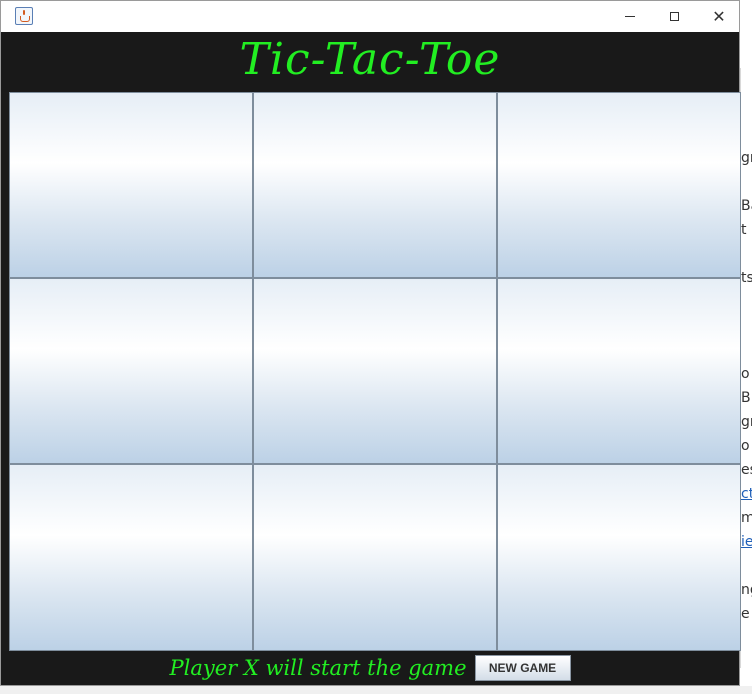 The height and width of the screenshot is (694, 752). I want to click on maximize-icon, so click(674, 16).